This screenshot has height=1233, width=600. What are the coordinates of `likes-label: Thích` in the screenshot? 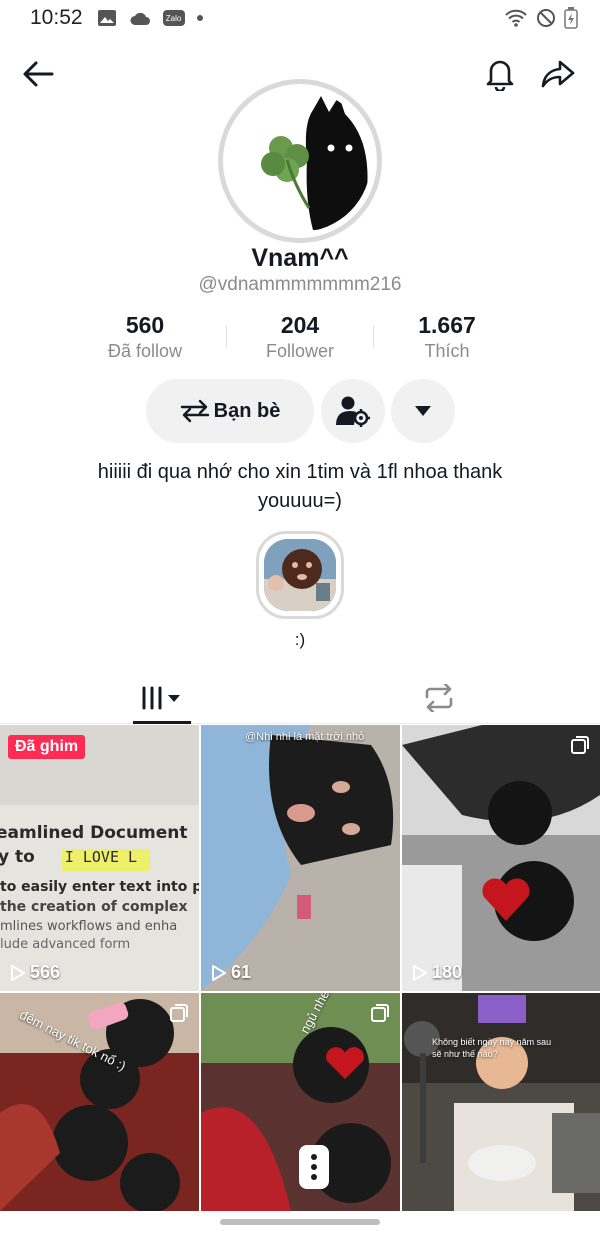 It's located at (447, 351).